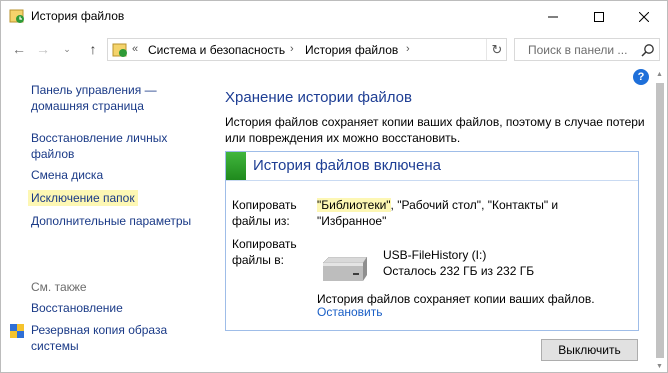 The height and width of the screenshot is (373, 668). Describe the element at coordinates (83, 198) in the screenshot. I see `sidebar-item-exclude-folders: Исключение папок` at that location.